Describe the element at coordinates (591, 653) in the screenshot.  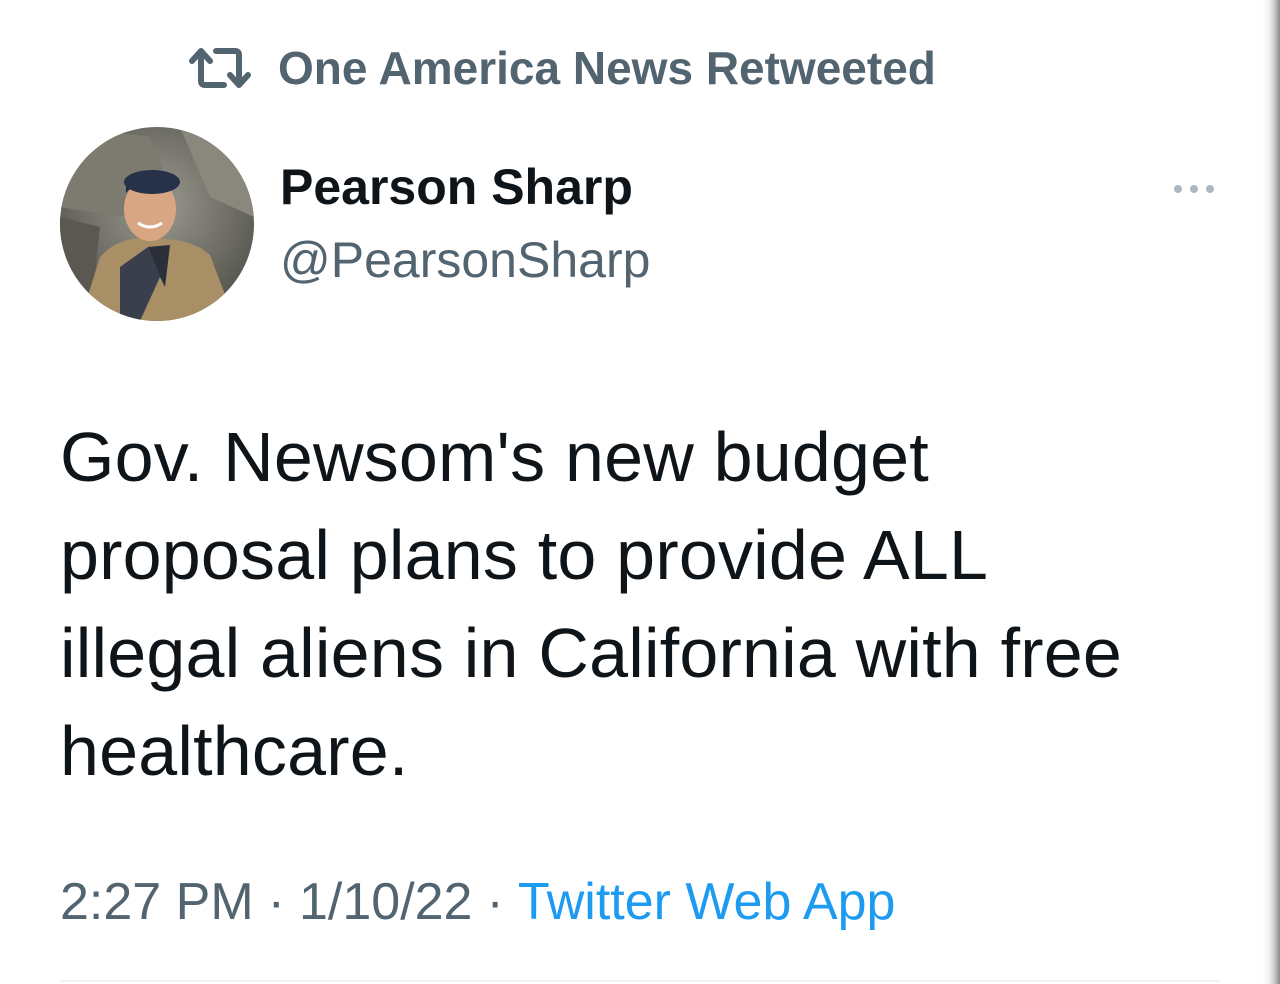
I see `tweet-text-line: illegal aliens in California with free` at that location.